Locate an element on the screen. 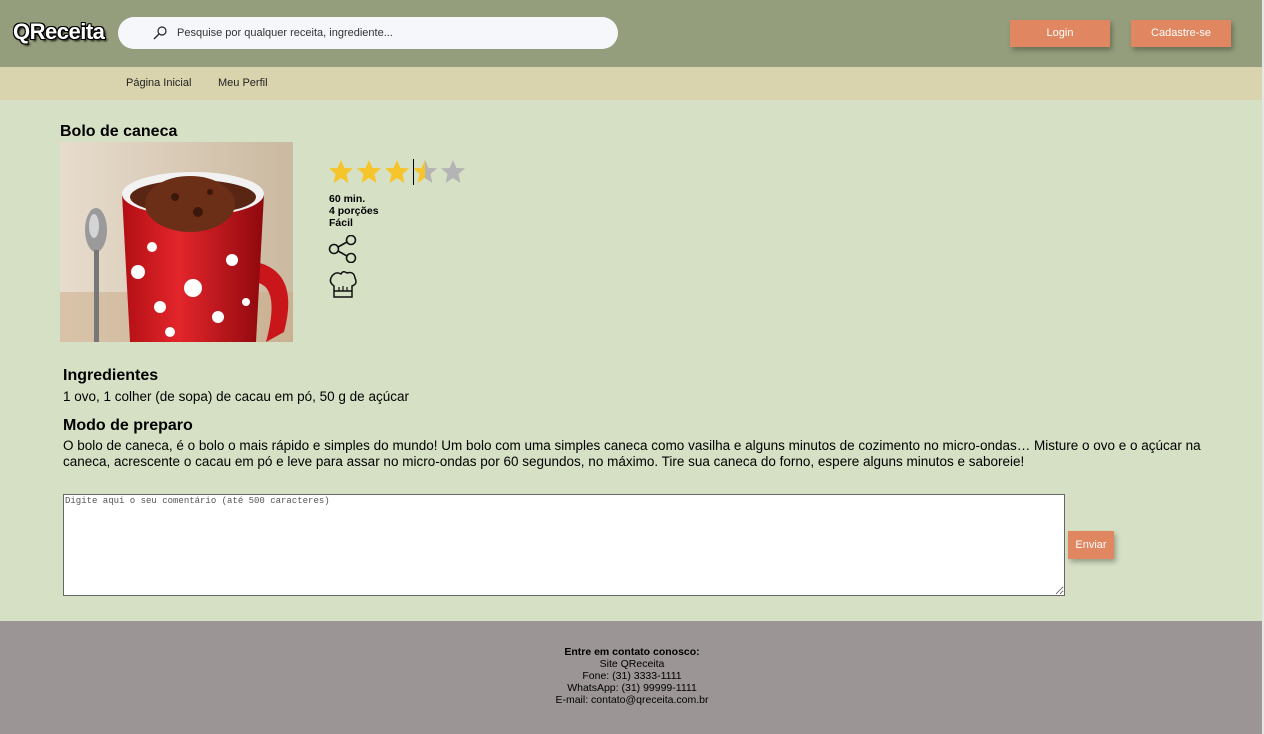 This screenshot has height=734, width=1264. comment-textarea is located at coordinates (564, 545).